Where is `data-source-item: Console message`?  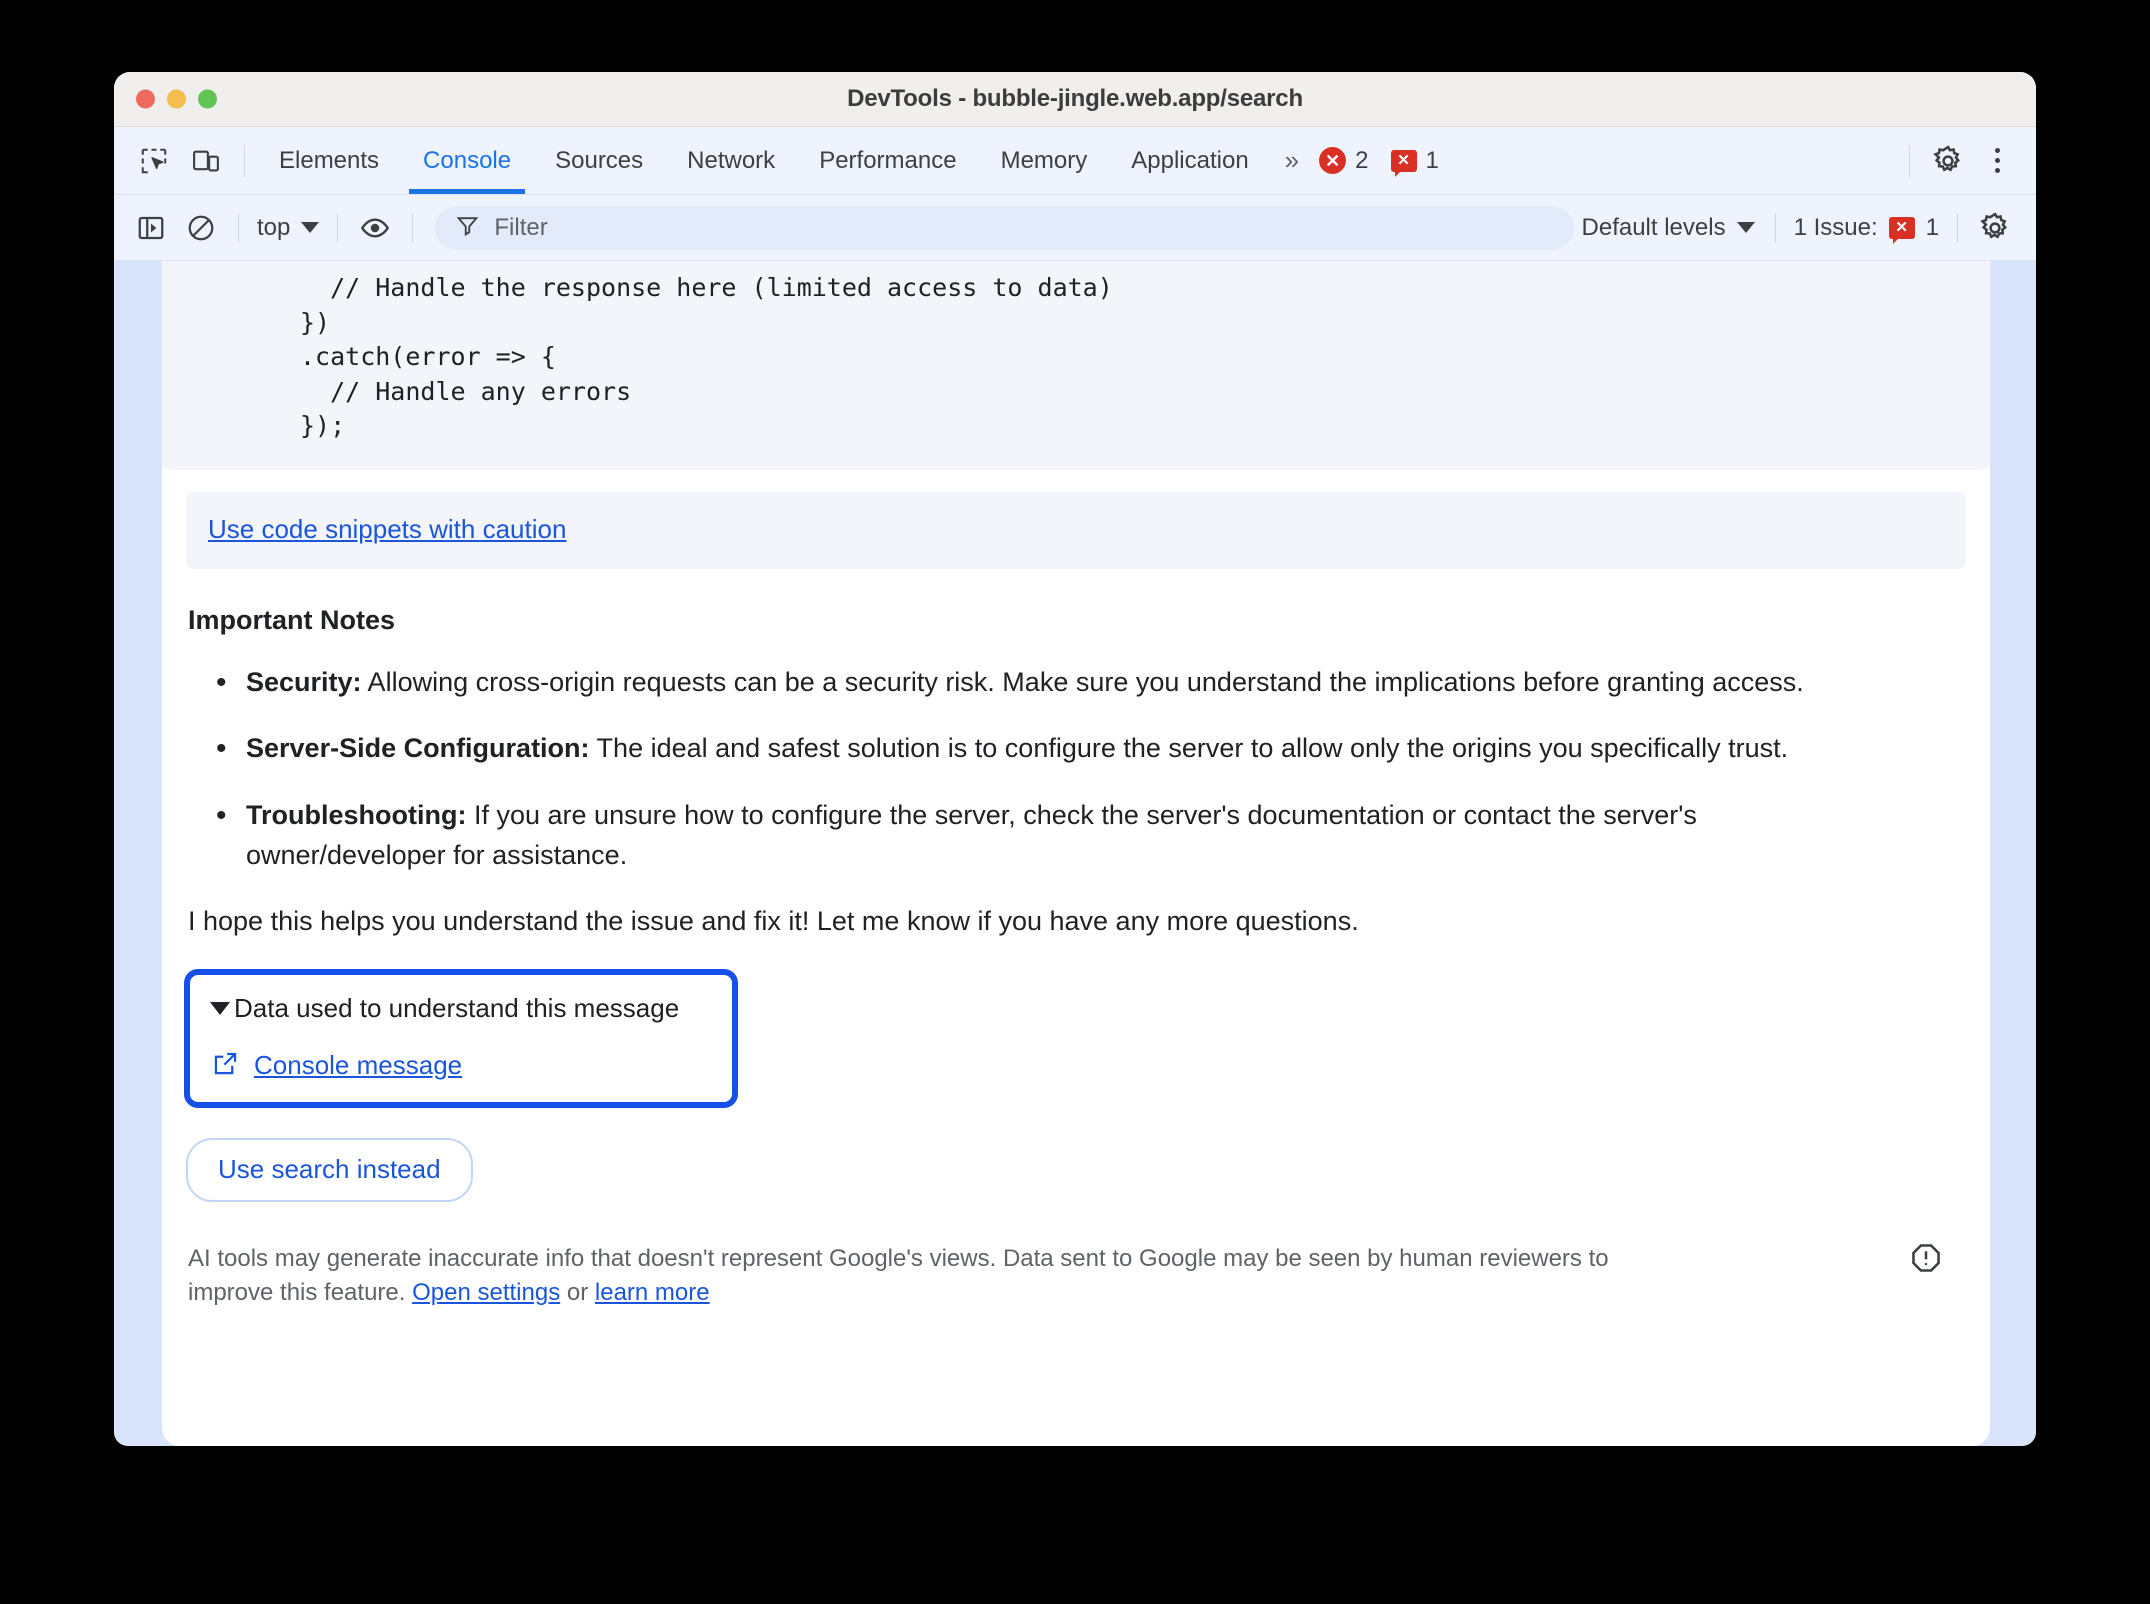 data-source-item: Console message is located at coordinates (461, 1066).